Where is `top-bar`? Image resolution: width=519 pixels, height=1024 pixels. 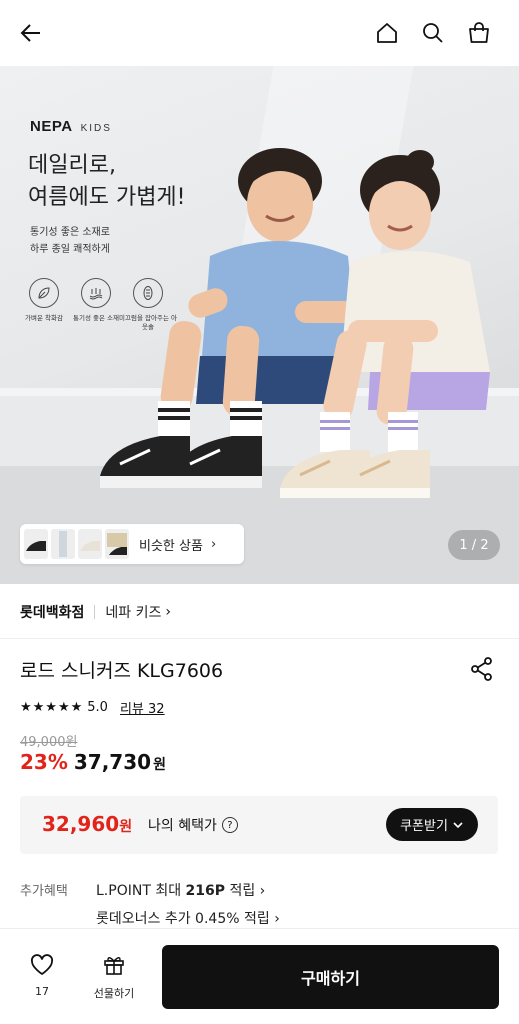
top-bar is located at coordinates (259, 33).